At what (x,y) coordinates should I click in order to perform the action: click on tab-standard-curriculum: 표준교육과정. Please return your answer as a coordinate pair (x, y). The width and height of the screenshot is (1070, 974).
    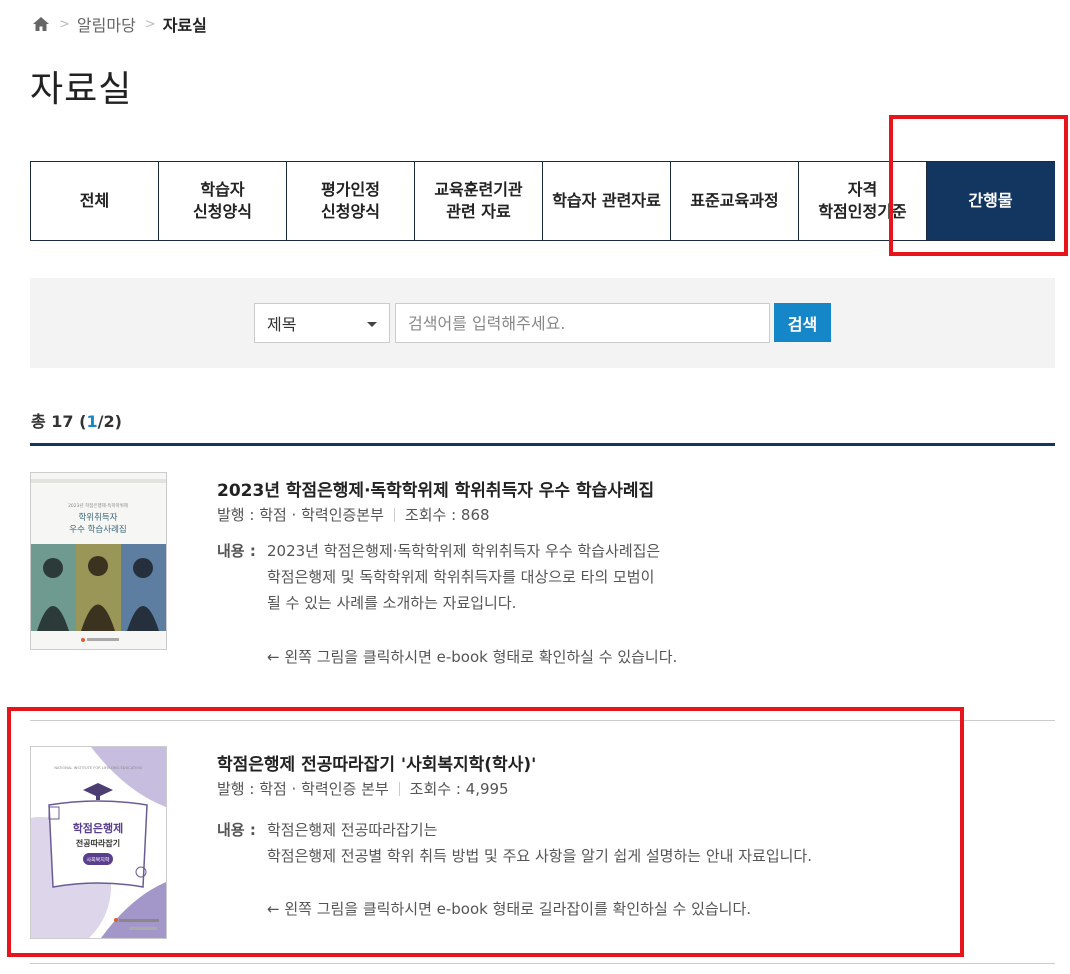
    Looking at the image, I should click on (735, 201).